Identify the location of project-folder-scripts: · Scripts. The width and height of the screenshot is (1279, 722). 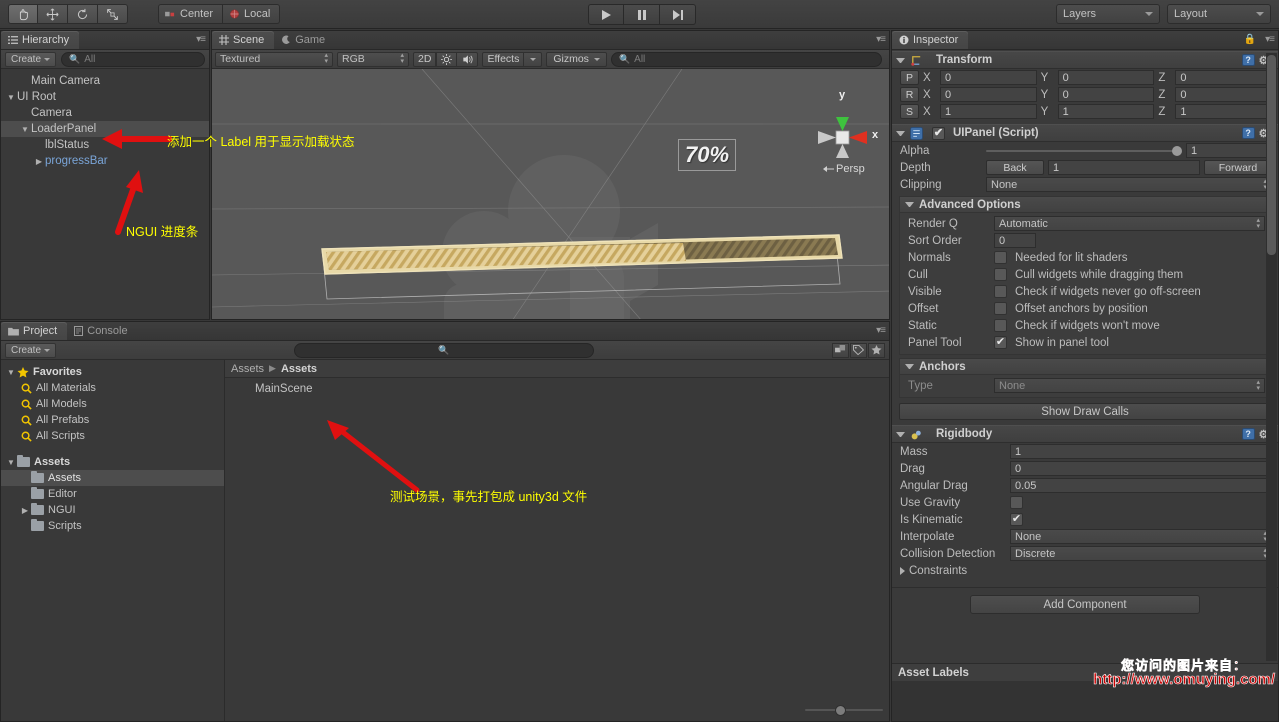
(112, 526).